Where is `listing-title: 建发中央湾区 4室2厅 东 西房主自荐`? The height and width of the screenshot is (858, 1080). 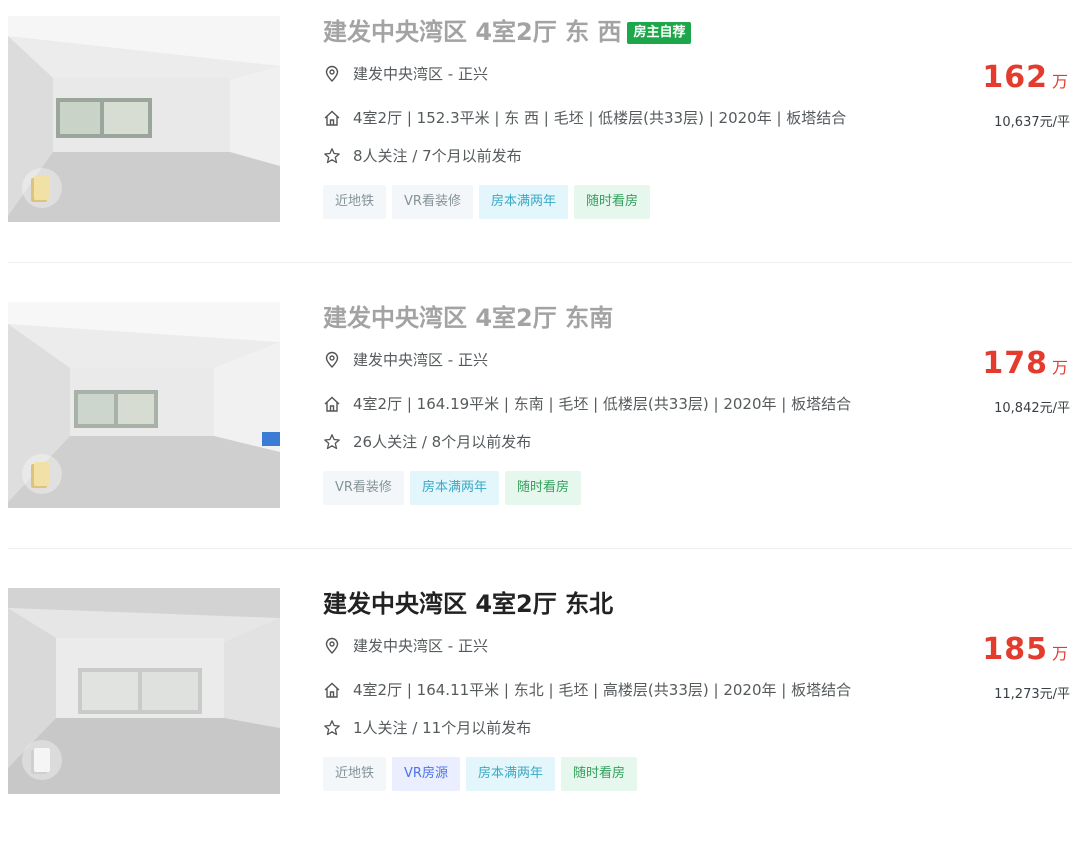 listing-title: 建发中央湾区 4室2厅 东 西房主自荐 is located at coordinates (507, 32).